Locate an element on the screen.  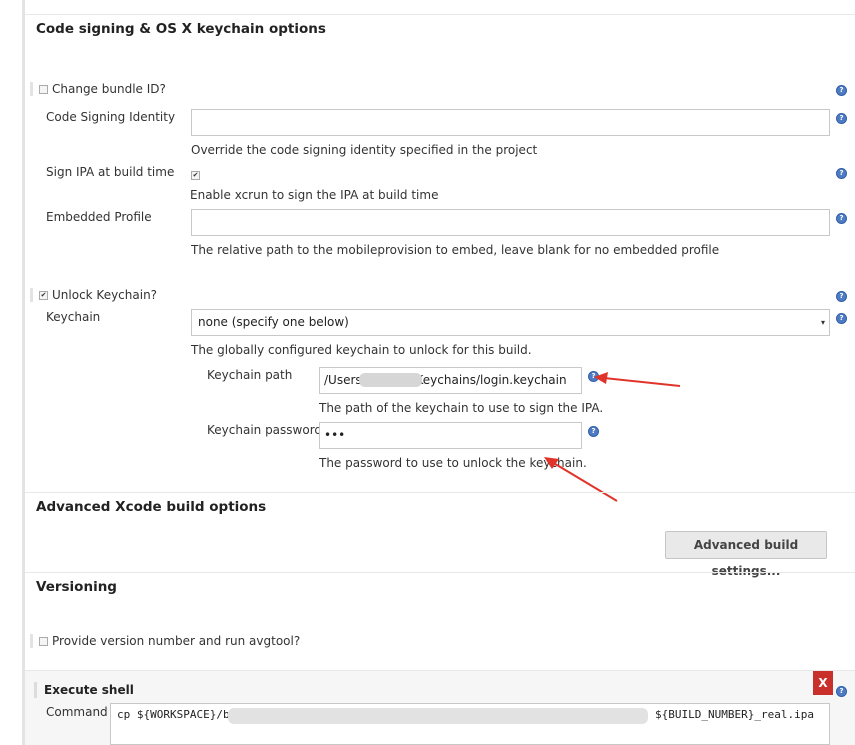
close-step-button: X is located at coordinates (823, 683).